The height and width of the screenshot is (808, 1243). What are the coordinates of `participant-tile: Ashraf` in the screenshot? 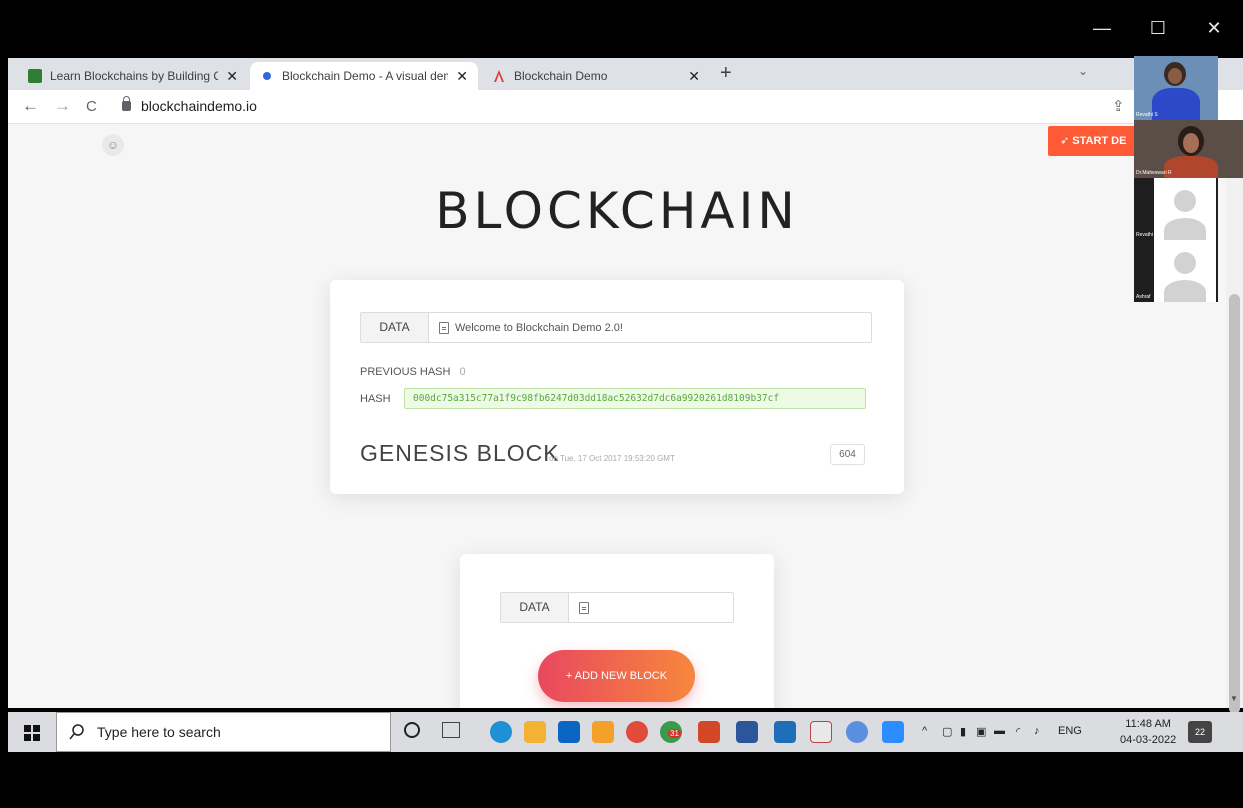 It's located at (1176, 271).